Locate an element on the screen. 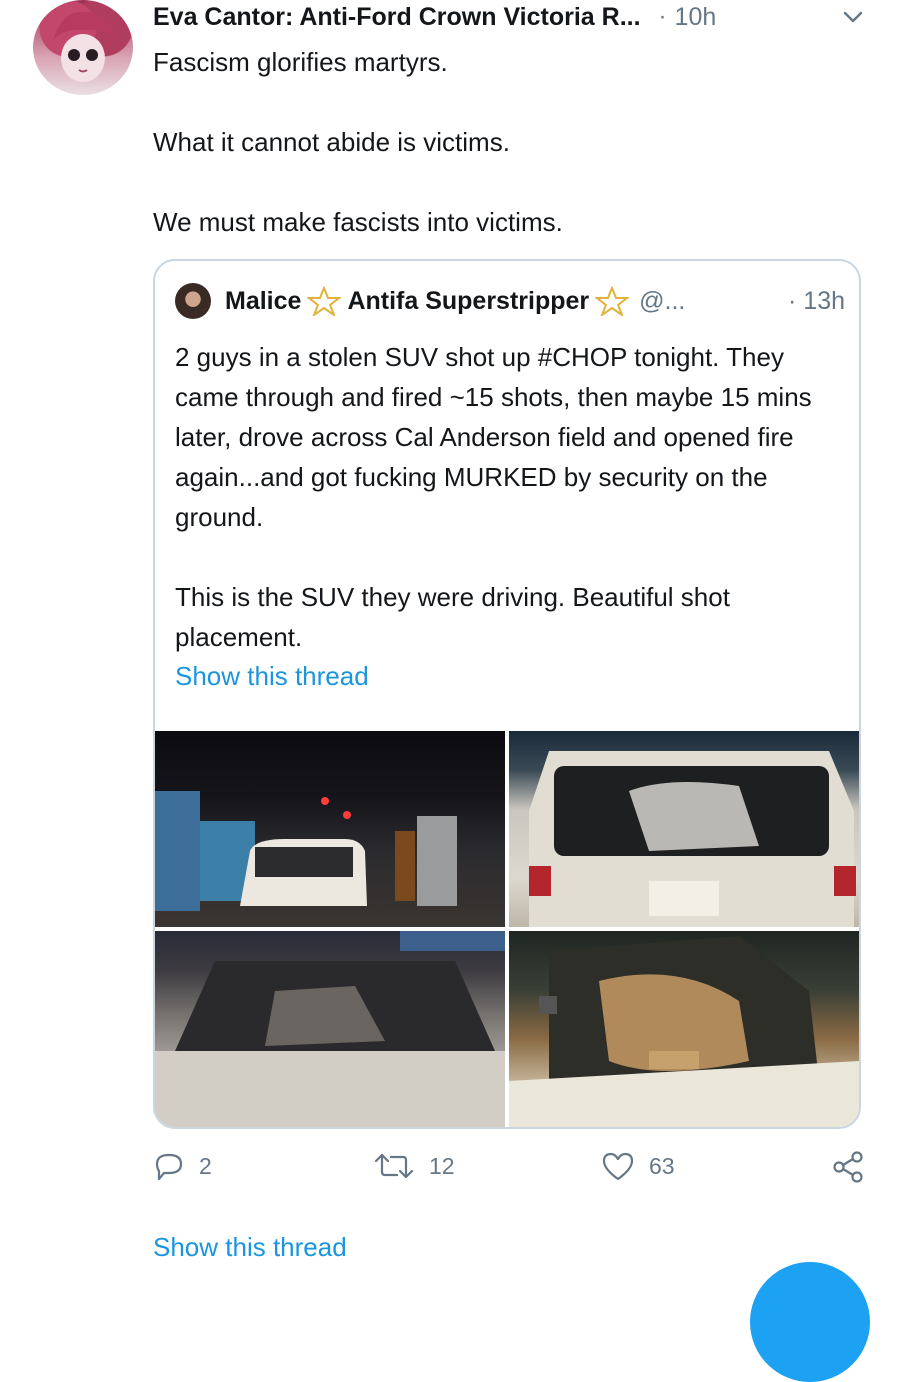 Image resolution: width=897 pixels, height=1382 pixels. show-thread-link: Show this thread is located at coordinates (250, 1247).